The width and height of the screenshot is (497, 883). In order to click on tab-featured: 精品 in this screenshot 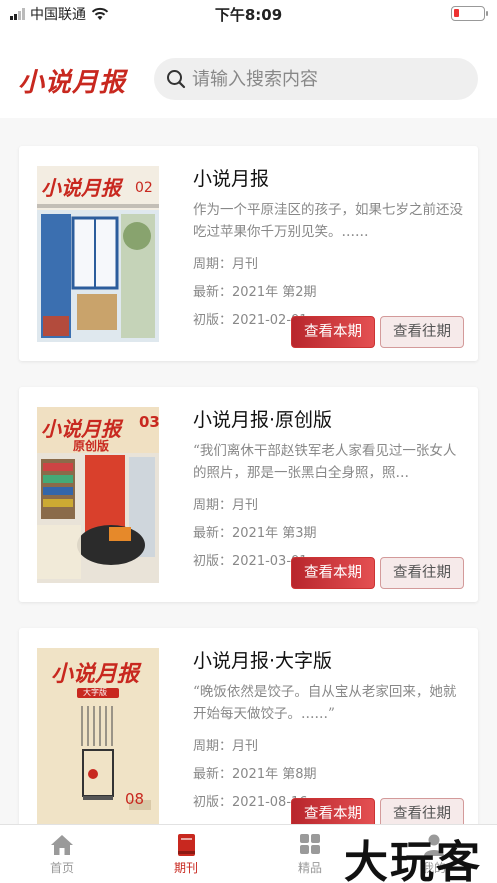, I will do `click(310, 854)`.